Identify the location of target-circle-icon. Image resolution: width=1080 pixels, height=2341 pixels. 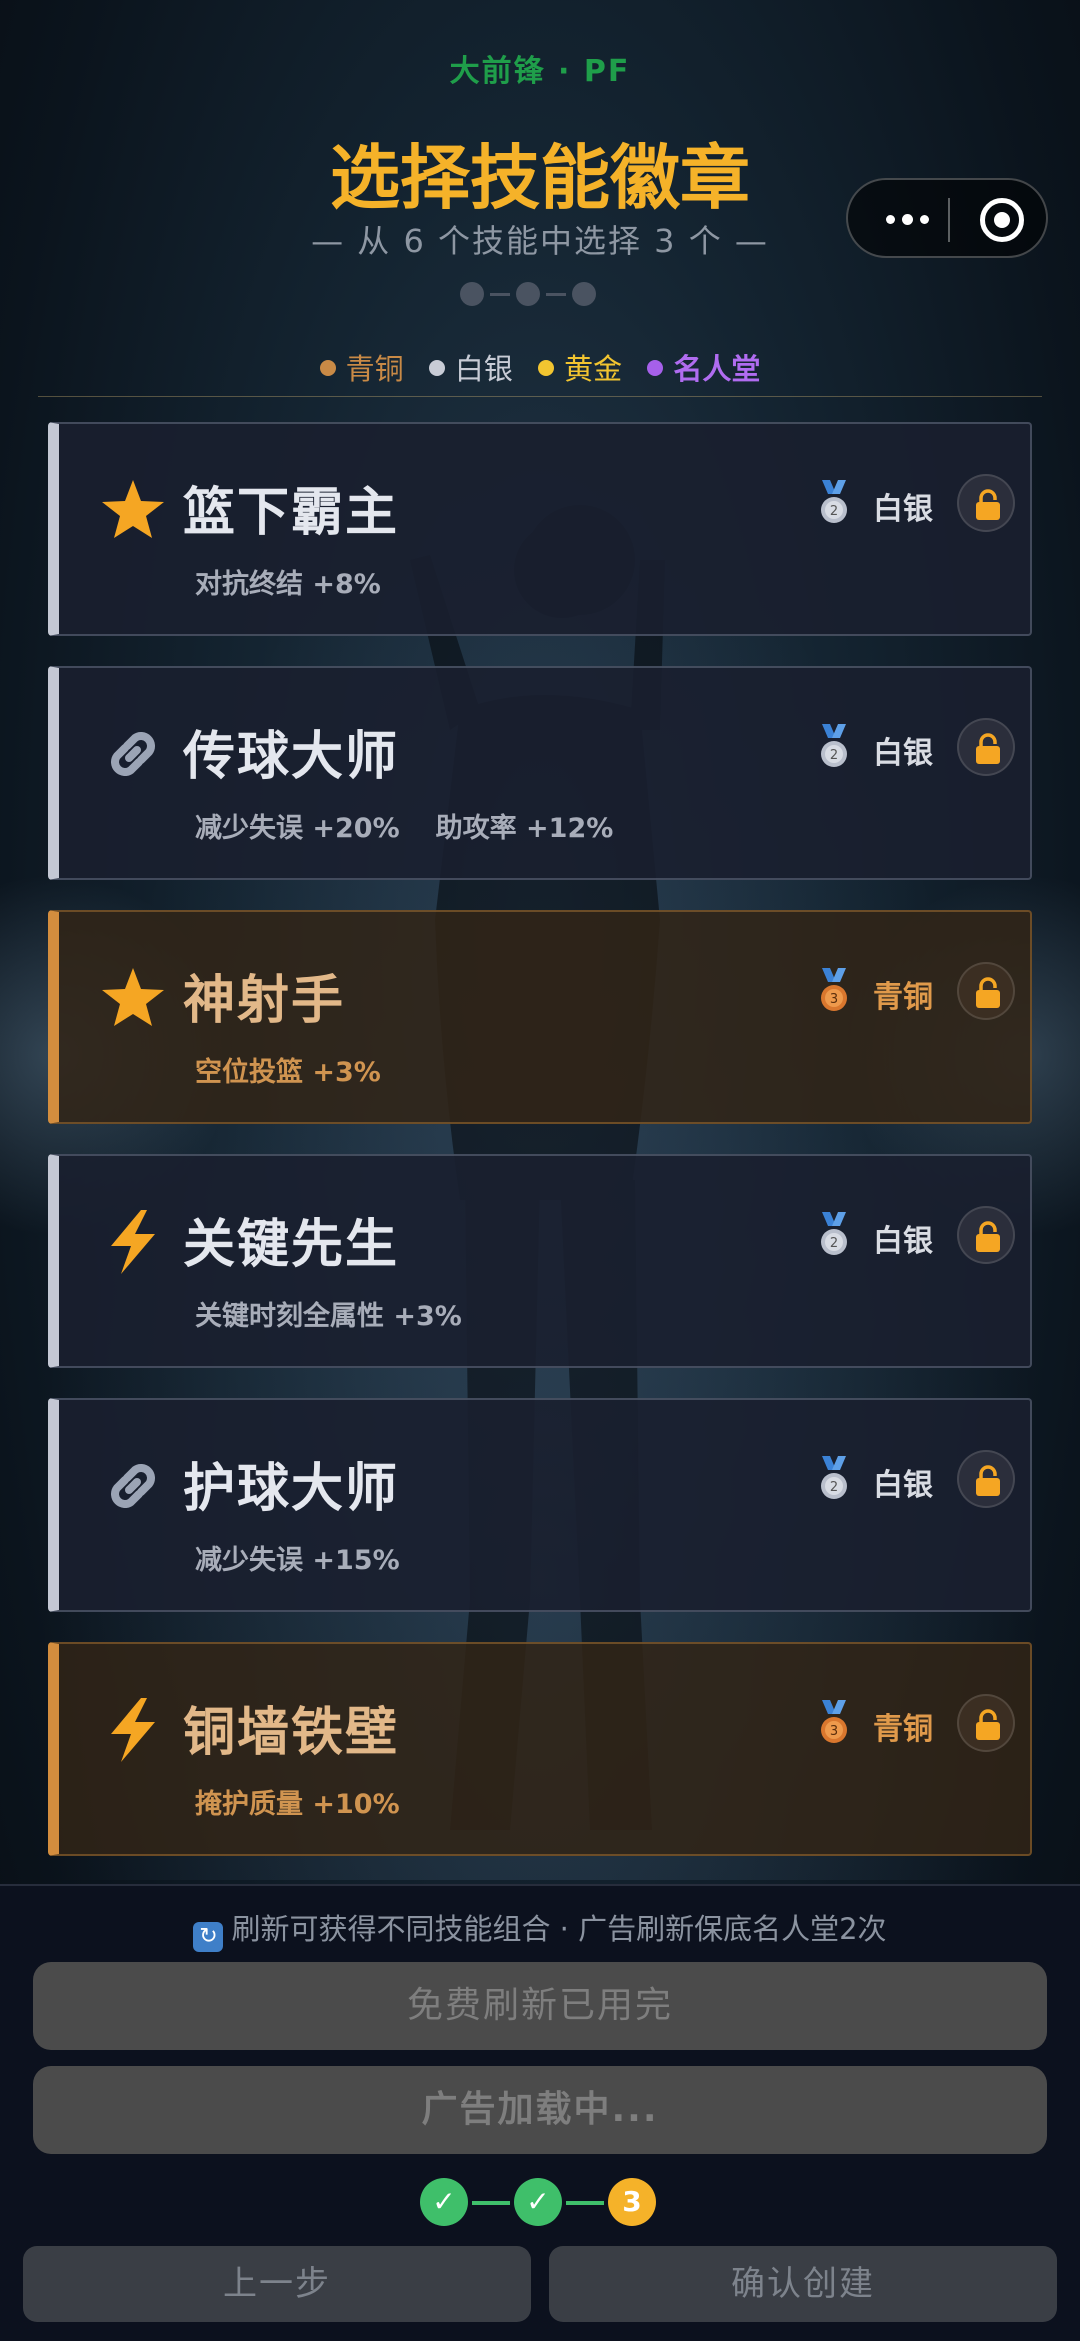
(1002, 220).